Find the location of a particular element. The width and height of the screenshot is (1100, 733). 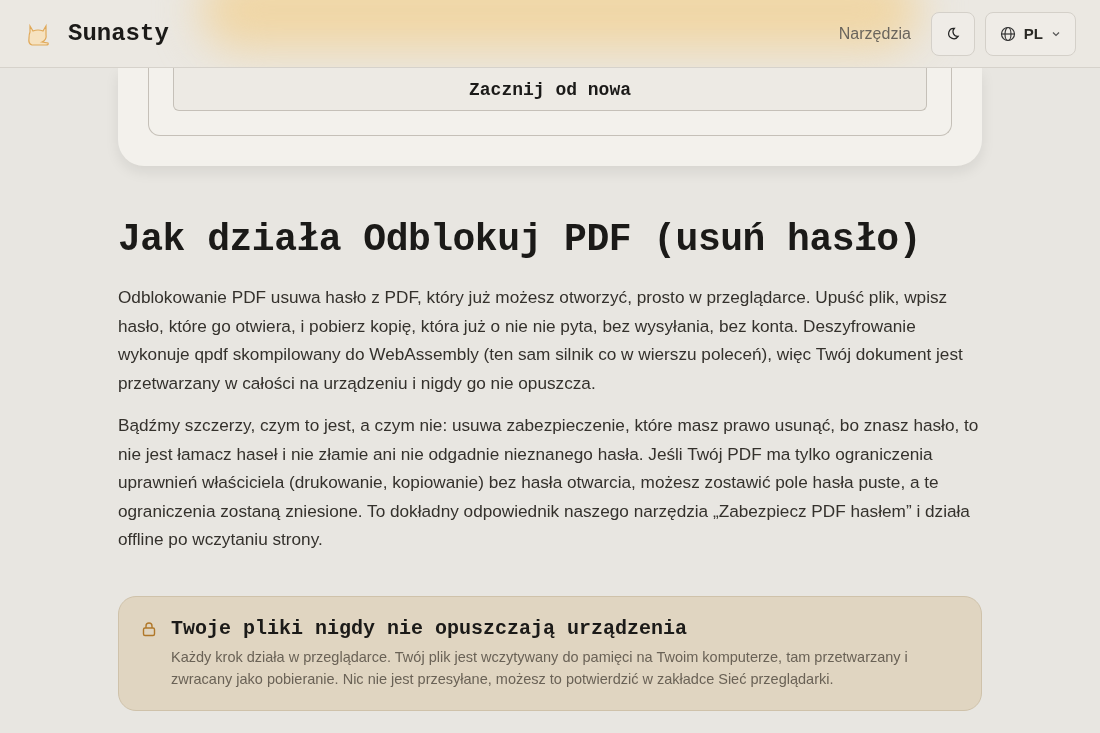

lock-icon is located at coordinates (149, 628).